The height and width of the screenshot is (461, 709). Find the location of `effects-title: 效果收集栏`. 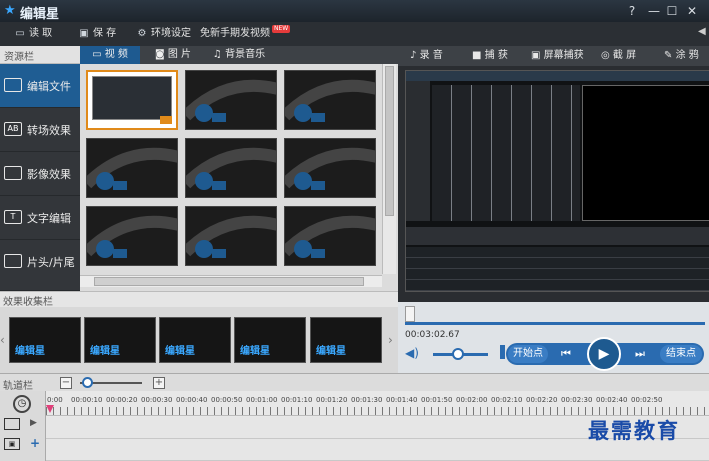

effects-title: 效果收集栏 is located at coordinates (199, 299).